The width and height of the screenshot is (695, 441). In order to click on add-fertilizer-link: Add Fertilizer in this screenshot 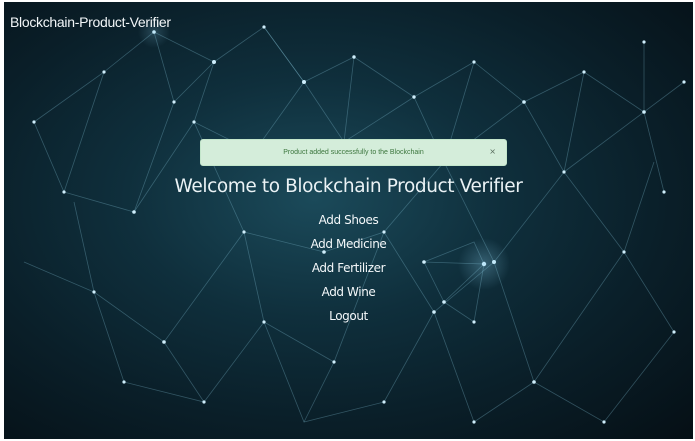, I will do `click(349, 268)`.